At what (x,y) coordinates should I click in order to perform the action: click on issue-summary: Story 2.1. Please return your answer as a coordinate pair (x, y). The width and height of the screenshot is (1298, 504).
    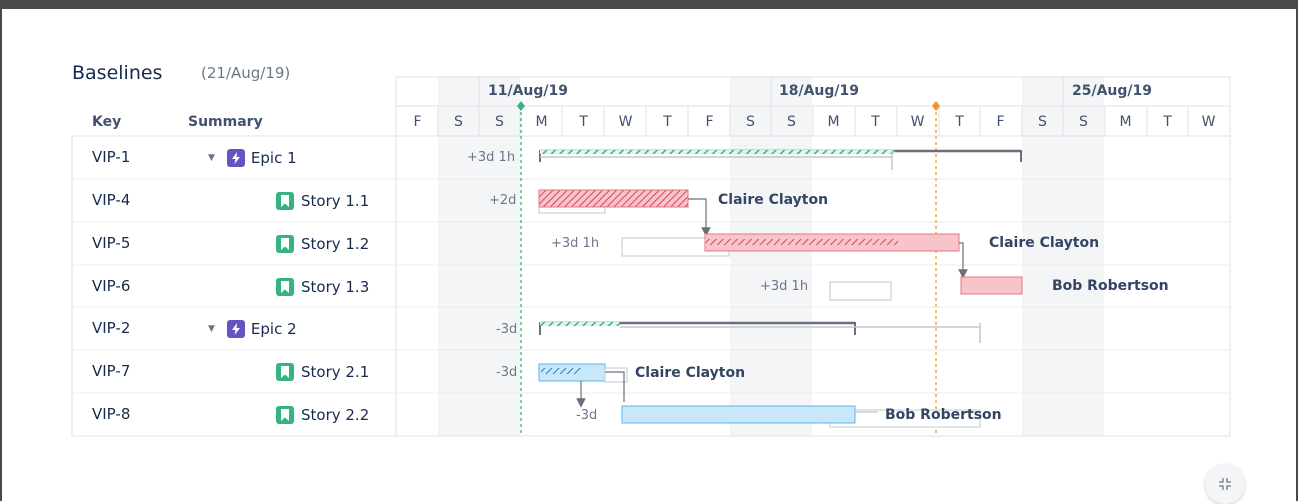
    Looking at the image, I should click on (322, 371).